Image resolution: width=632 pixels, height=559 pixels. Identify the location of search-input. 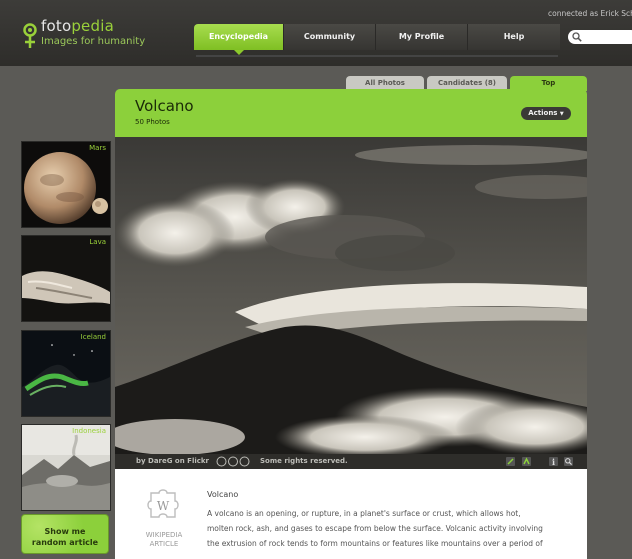
(600, 37).